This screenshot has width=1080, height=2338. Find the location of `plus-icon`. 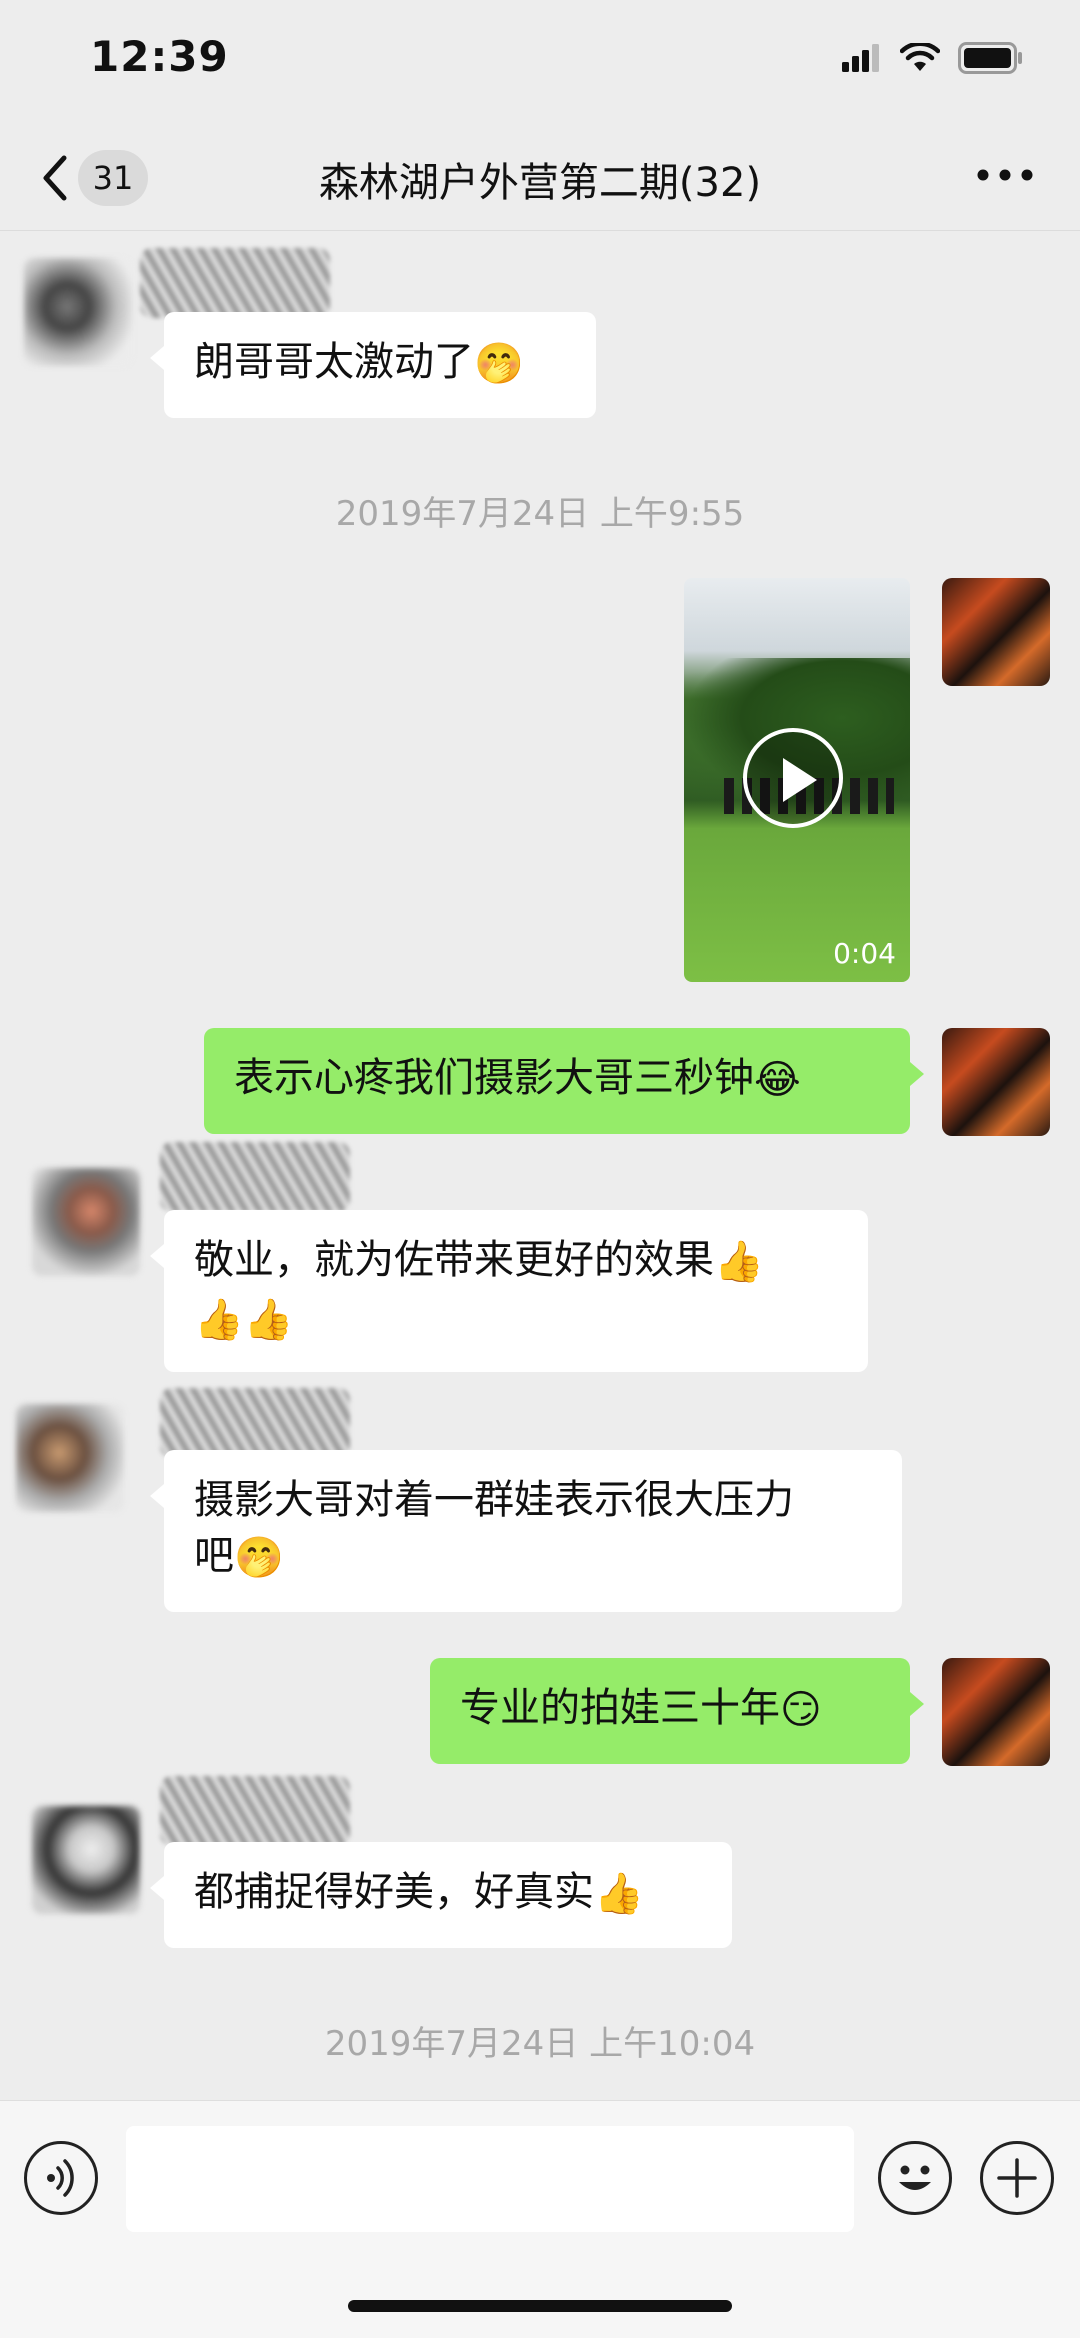

plus-icon is located at coordinates (1017, 2178).